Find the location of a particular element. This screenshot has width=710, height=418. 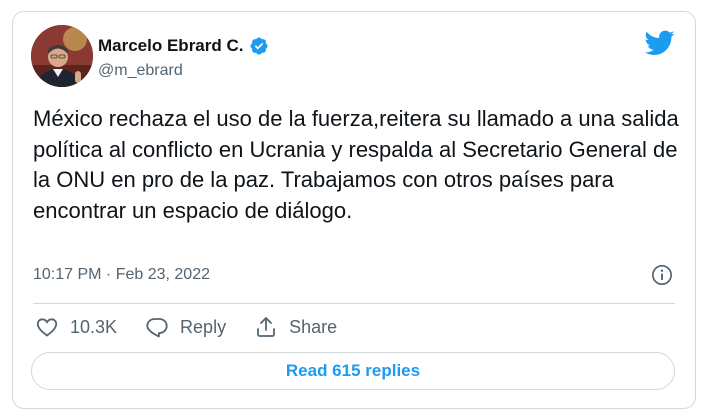

avatar is located at coordinates (62, 56).